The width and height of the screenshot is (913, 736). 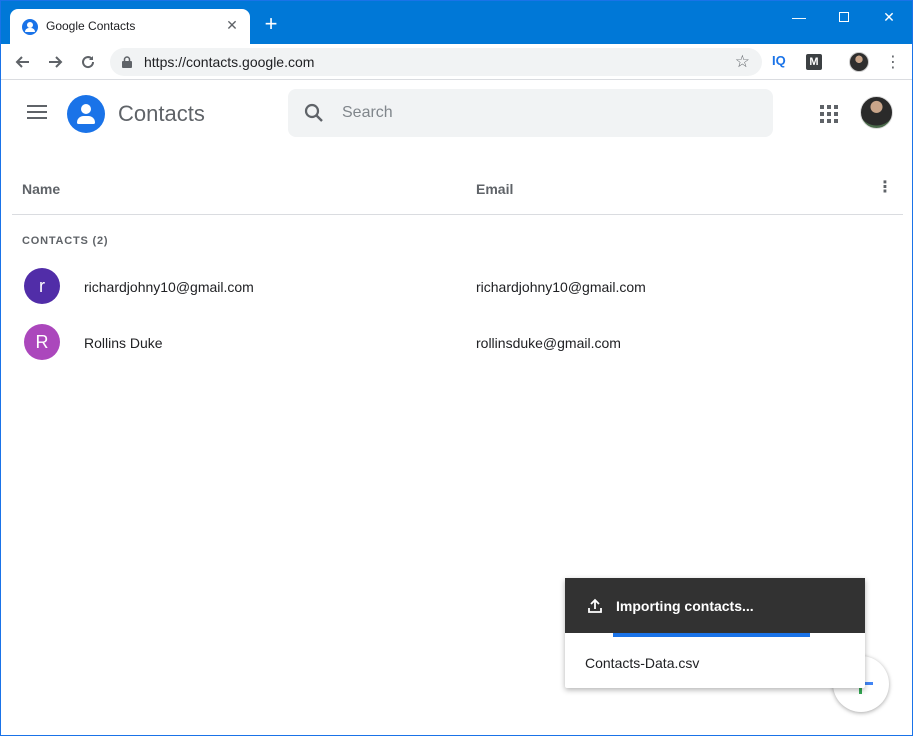 I want to click on search-input: Search, so click(x=530, y=113).